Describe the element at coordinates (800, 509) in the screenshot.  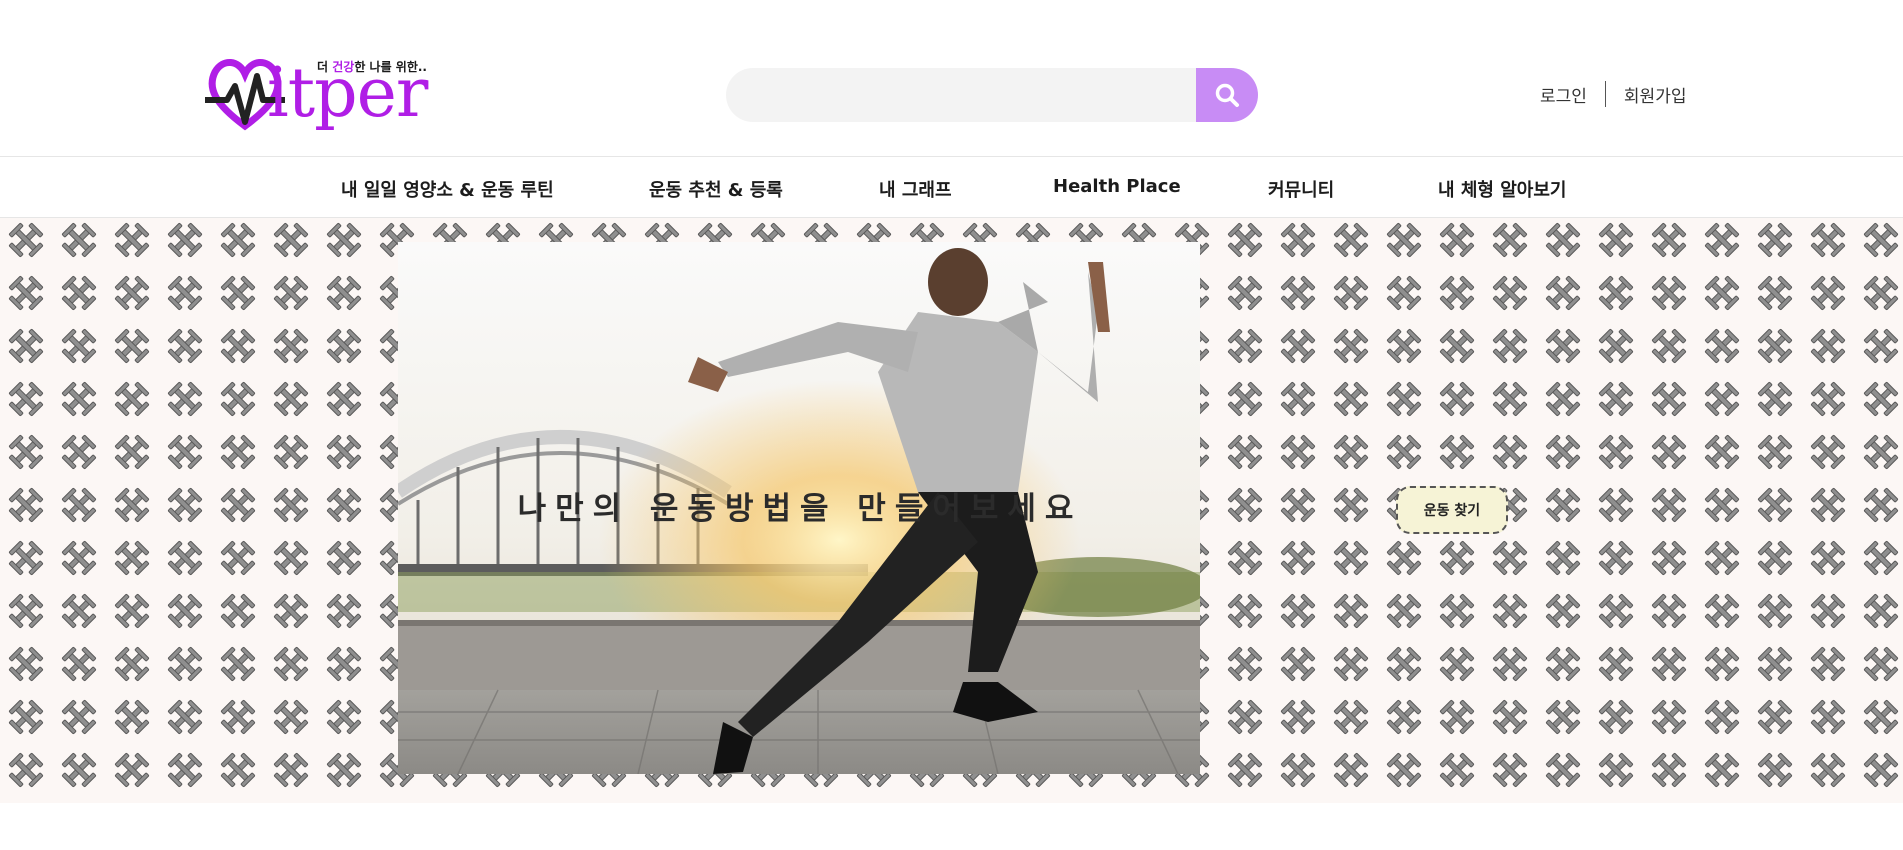
I see `hero-headline: 나만의 운동방법을 만들어보세요` at that location.